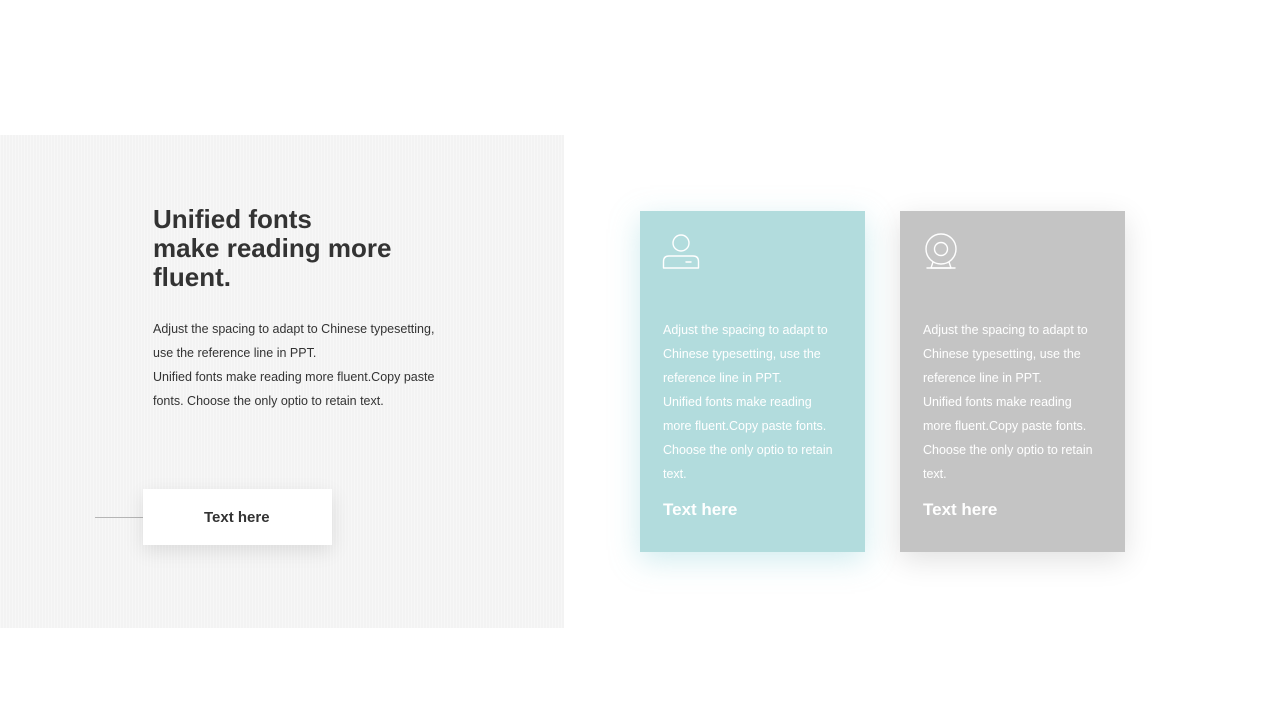 Image resolution: width=1280 pixels, height=720 pixels. Describe the element at coordinates (272, 248) in the screenshot. I see `headline-line: make reading more` at that location.